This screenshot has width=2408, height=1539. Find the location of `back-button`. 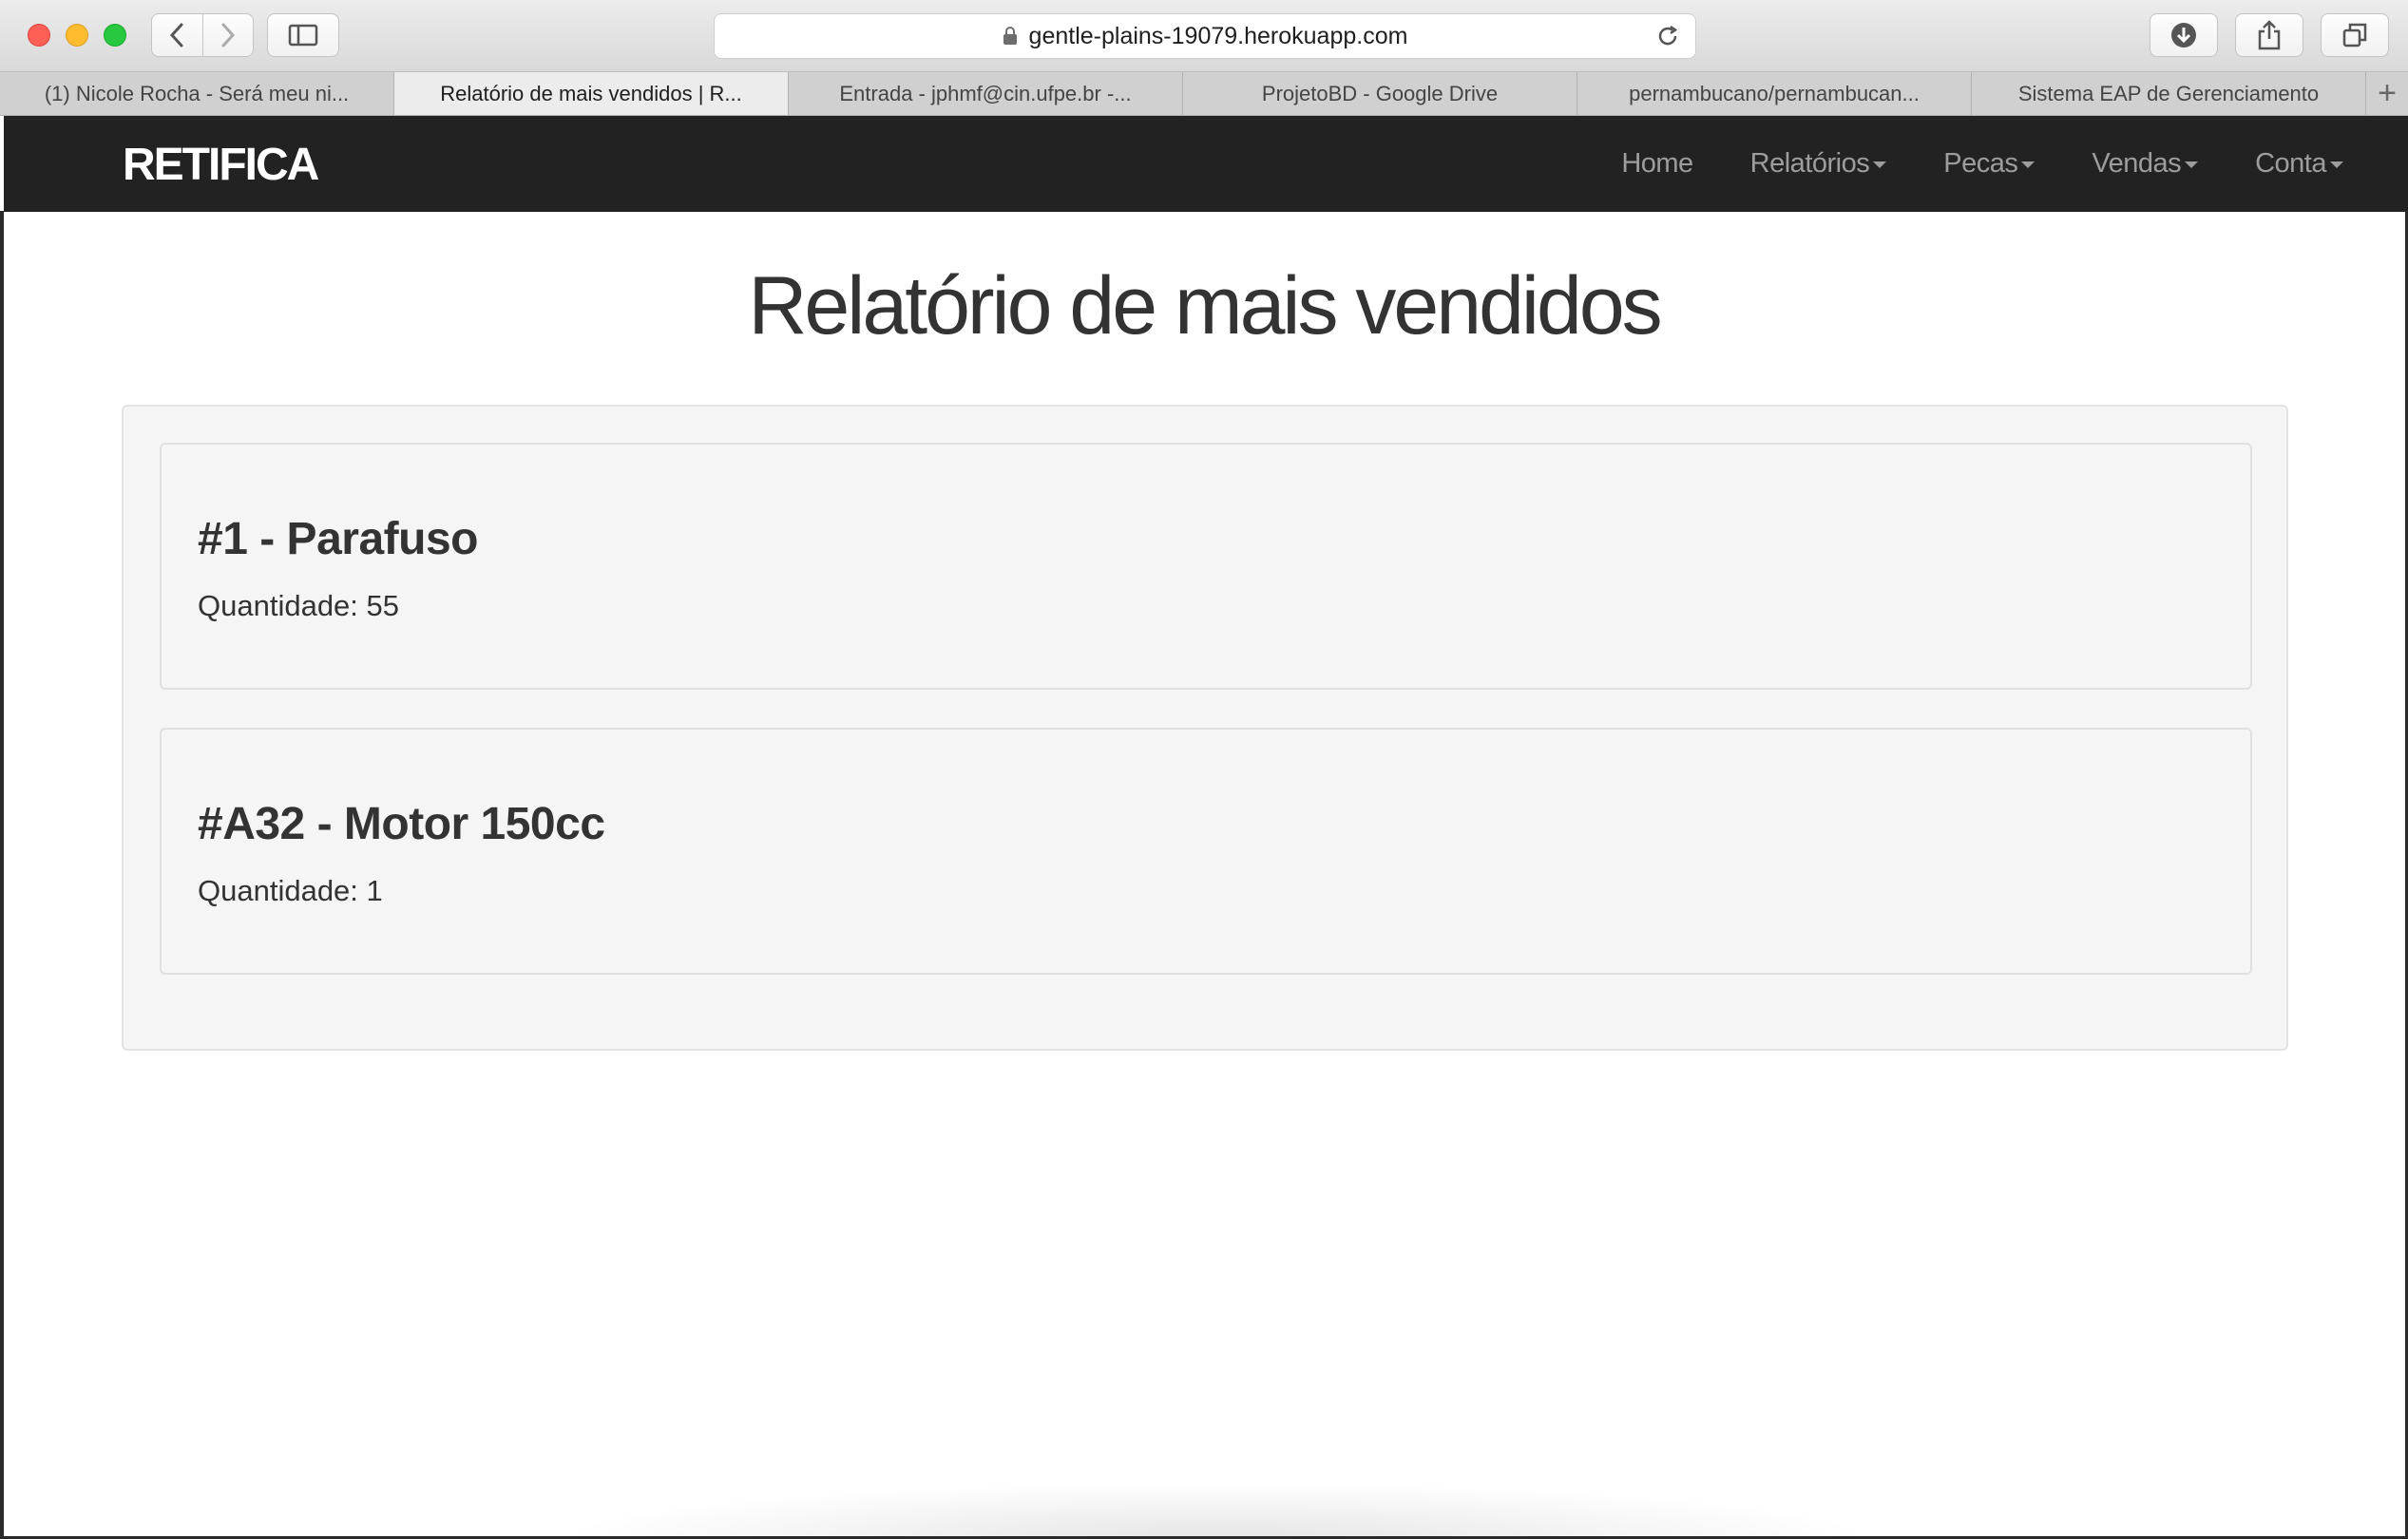

back-button is located at coordinates (177, 35).